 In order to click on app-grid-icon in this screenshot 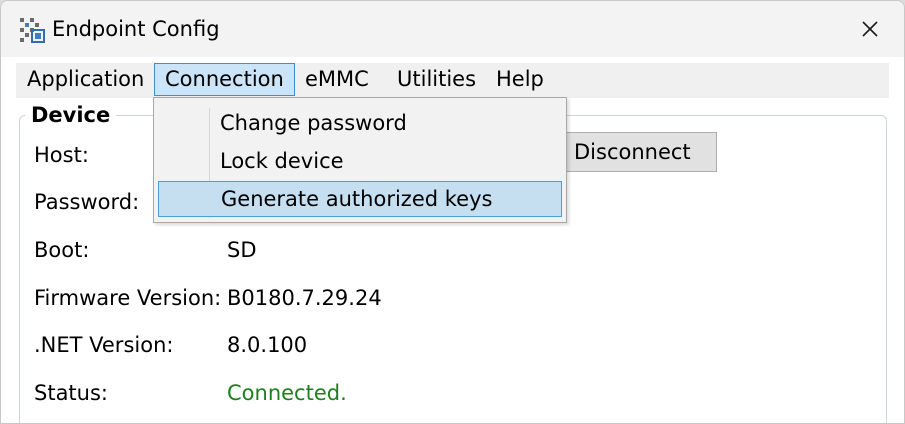, I will do `click(32, 30)`.